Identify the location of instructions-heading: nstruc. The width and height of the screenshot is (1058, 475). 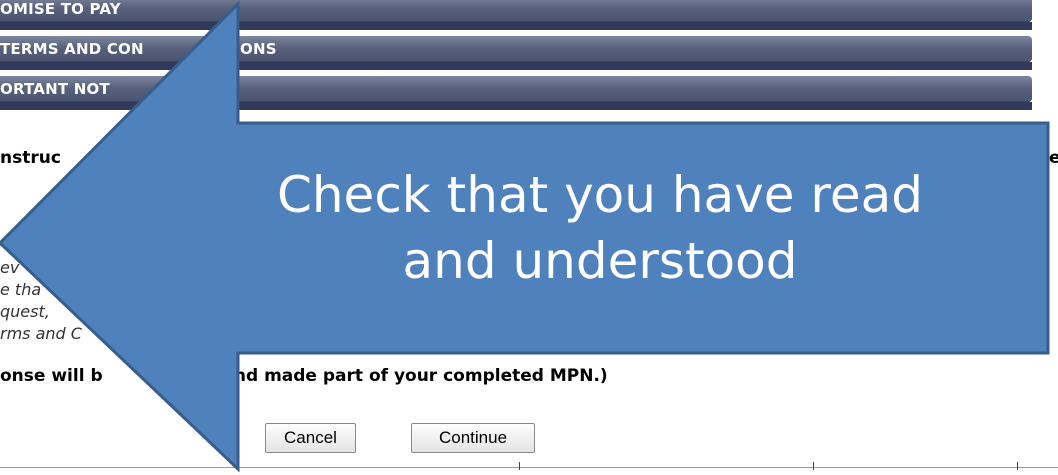
(30, 158).